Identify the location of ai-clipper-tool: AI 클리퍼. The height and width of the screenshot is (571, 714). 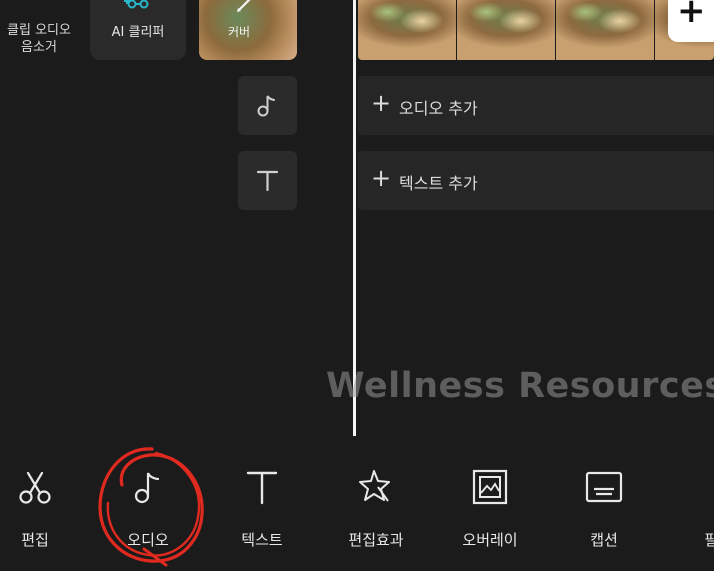
(138, 30).